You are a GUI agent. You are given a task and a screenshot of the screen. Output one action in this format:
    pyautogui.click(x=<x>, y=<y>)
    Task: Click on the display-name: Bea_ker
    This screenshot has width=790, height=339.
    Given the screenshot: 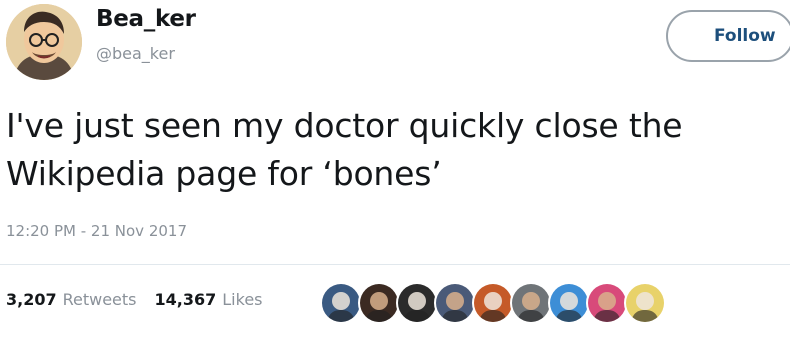 What is the action you would take?
    pyautogui.click(x=146, y=19)
    